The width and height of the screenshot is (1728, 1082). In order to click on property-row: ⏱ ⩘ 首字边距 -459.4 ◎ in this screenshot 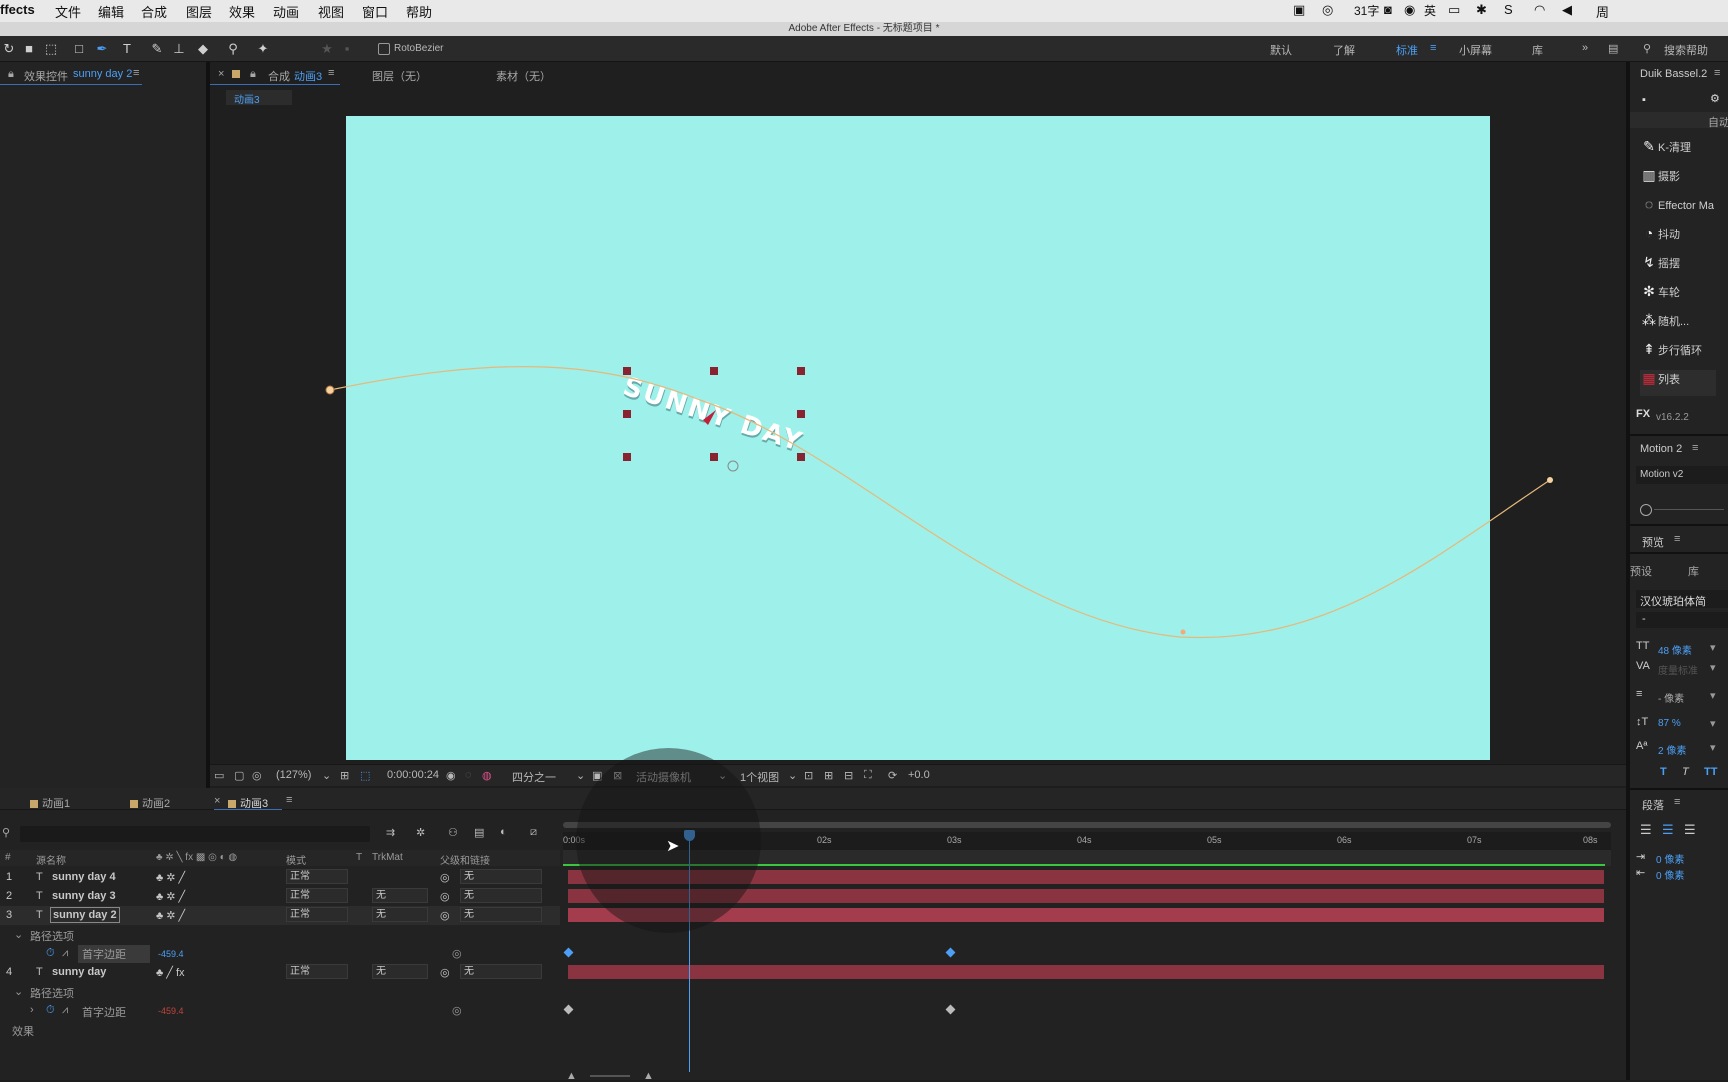, I will do `click(280, 953)`.